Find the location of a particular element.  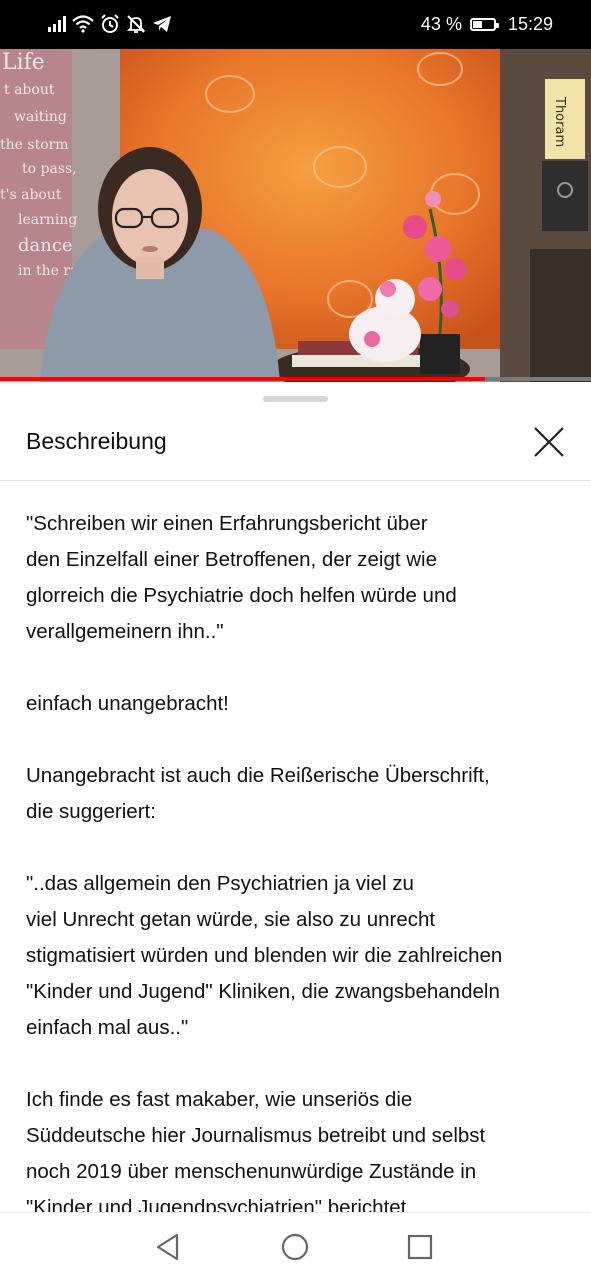

description-line: einfach mal aus.." is located at coordinates (107, 1027).